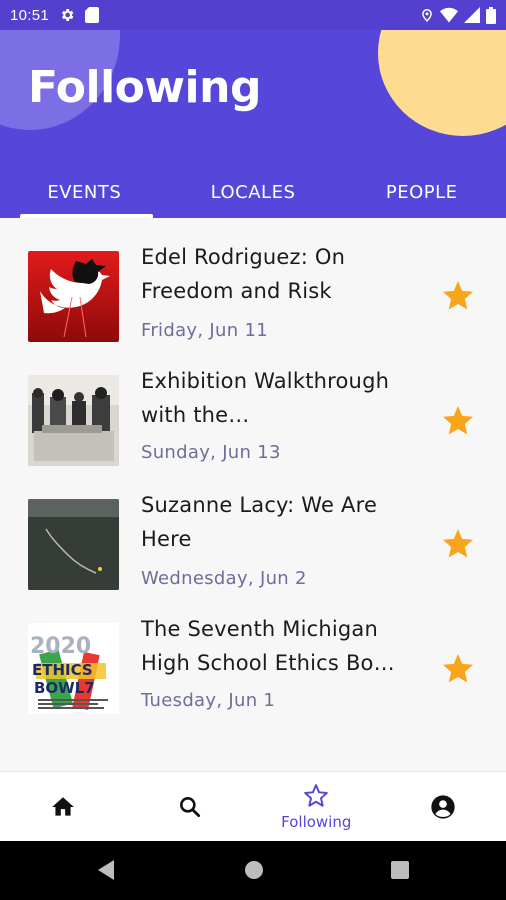 Image resolution: width=506 pixels, height=900 pixels. I want to click on ethics-bowl-logo-image: 2020 ETHICS BOWL7, so click(73, 668).